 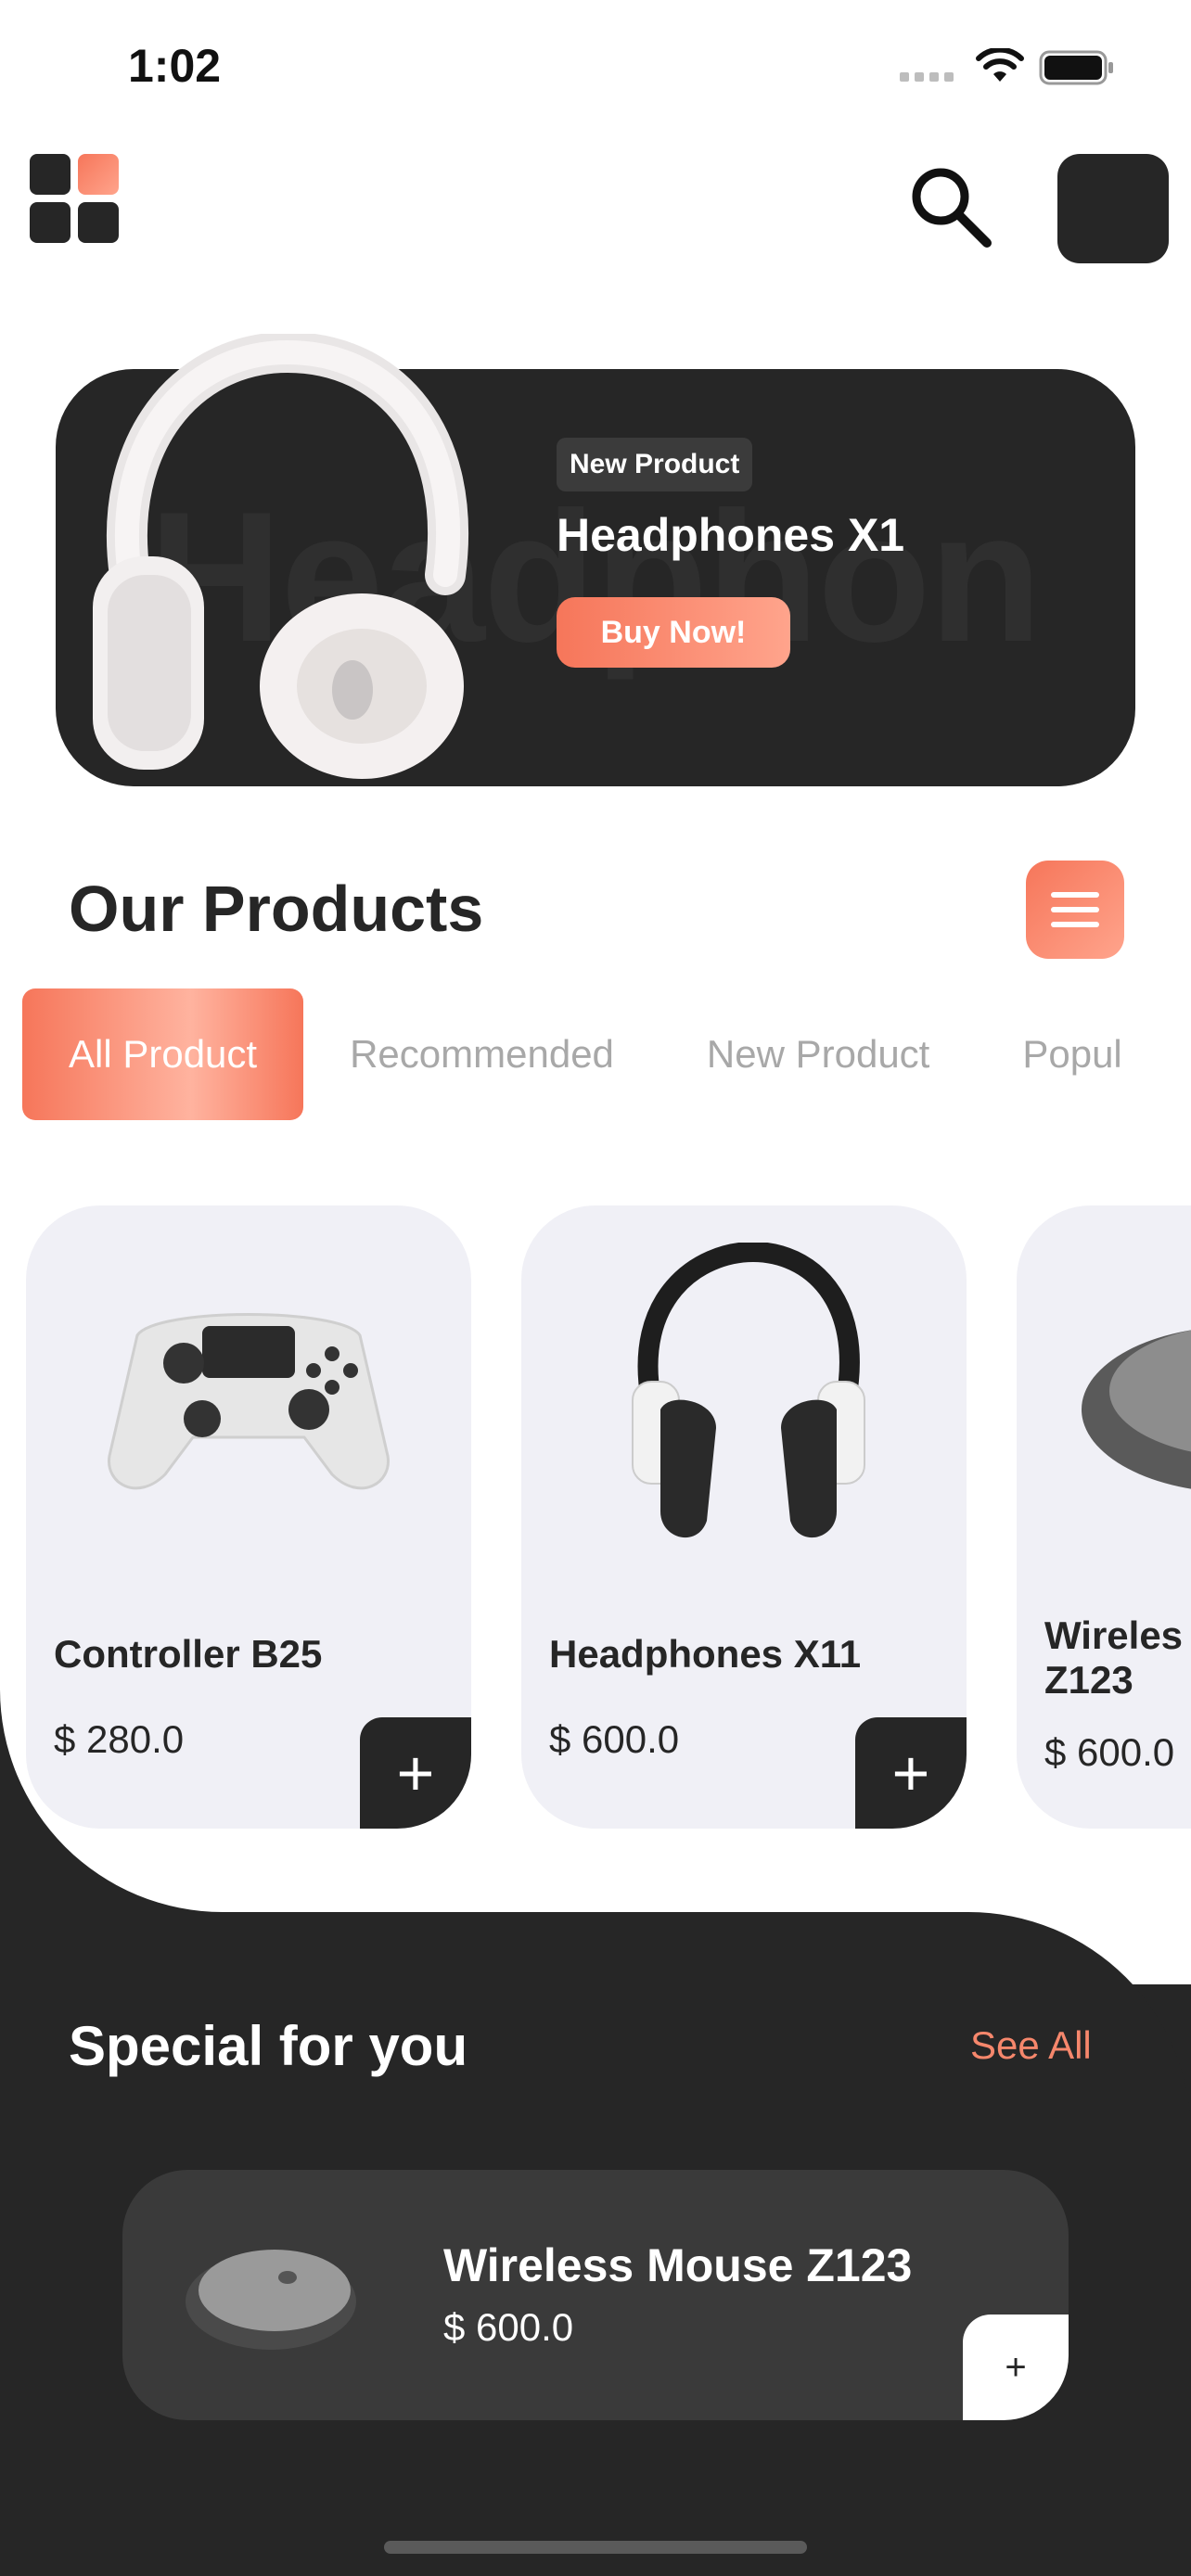 What do you see at coordinates (595, 2295) in the screenshot?
I see `special-product-card: Wireless Mouse Z123 $ 600.0 +` at bounding box center [595, 2295].